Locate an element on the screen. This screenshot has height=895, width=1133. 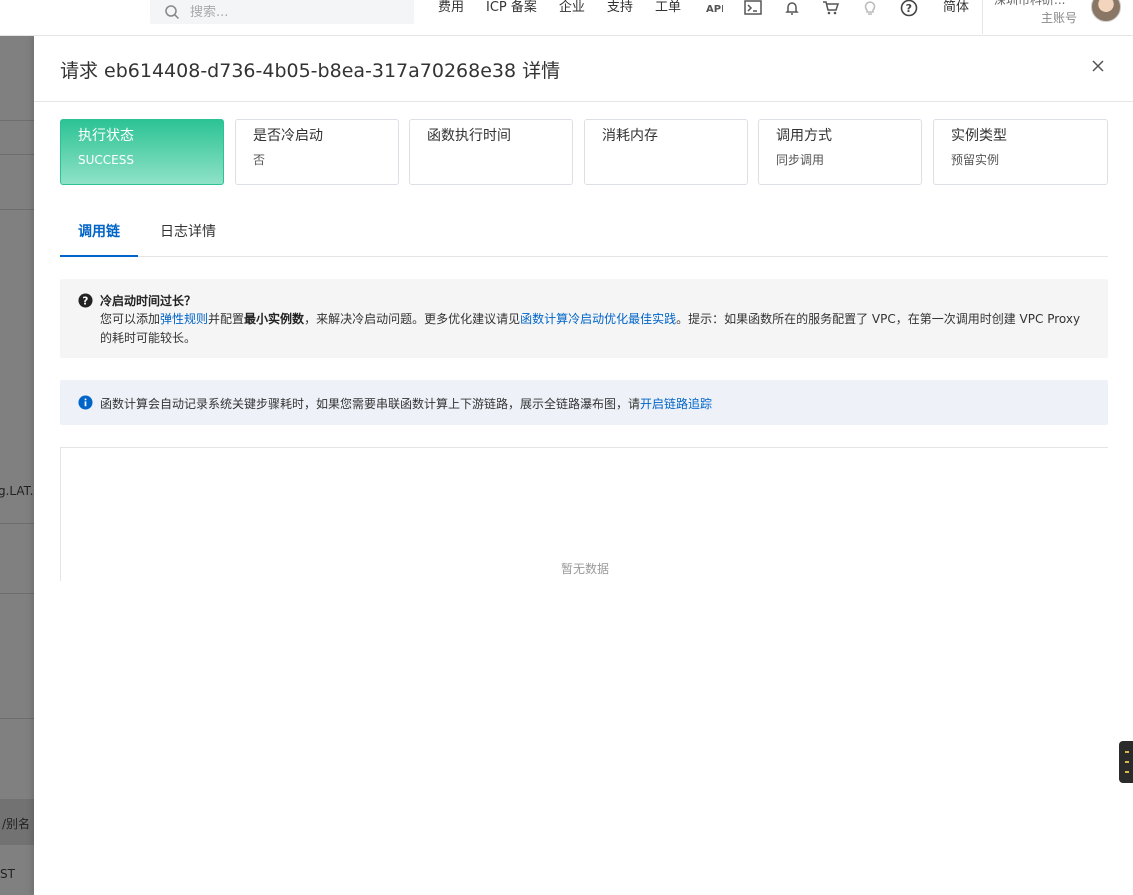
card-title: 函数执行时间 is located at coordinates (469, 136).